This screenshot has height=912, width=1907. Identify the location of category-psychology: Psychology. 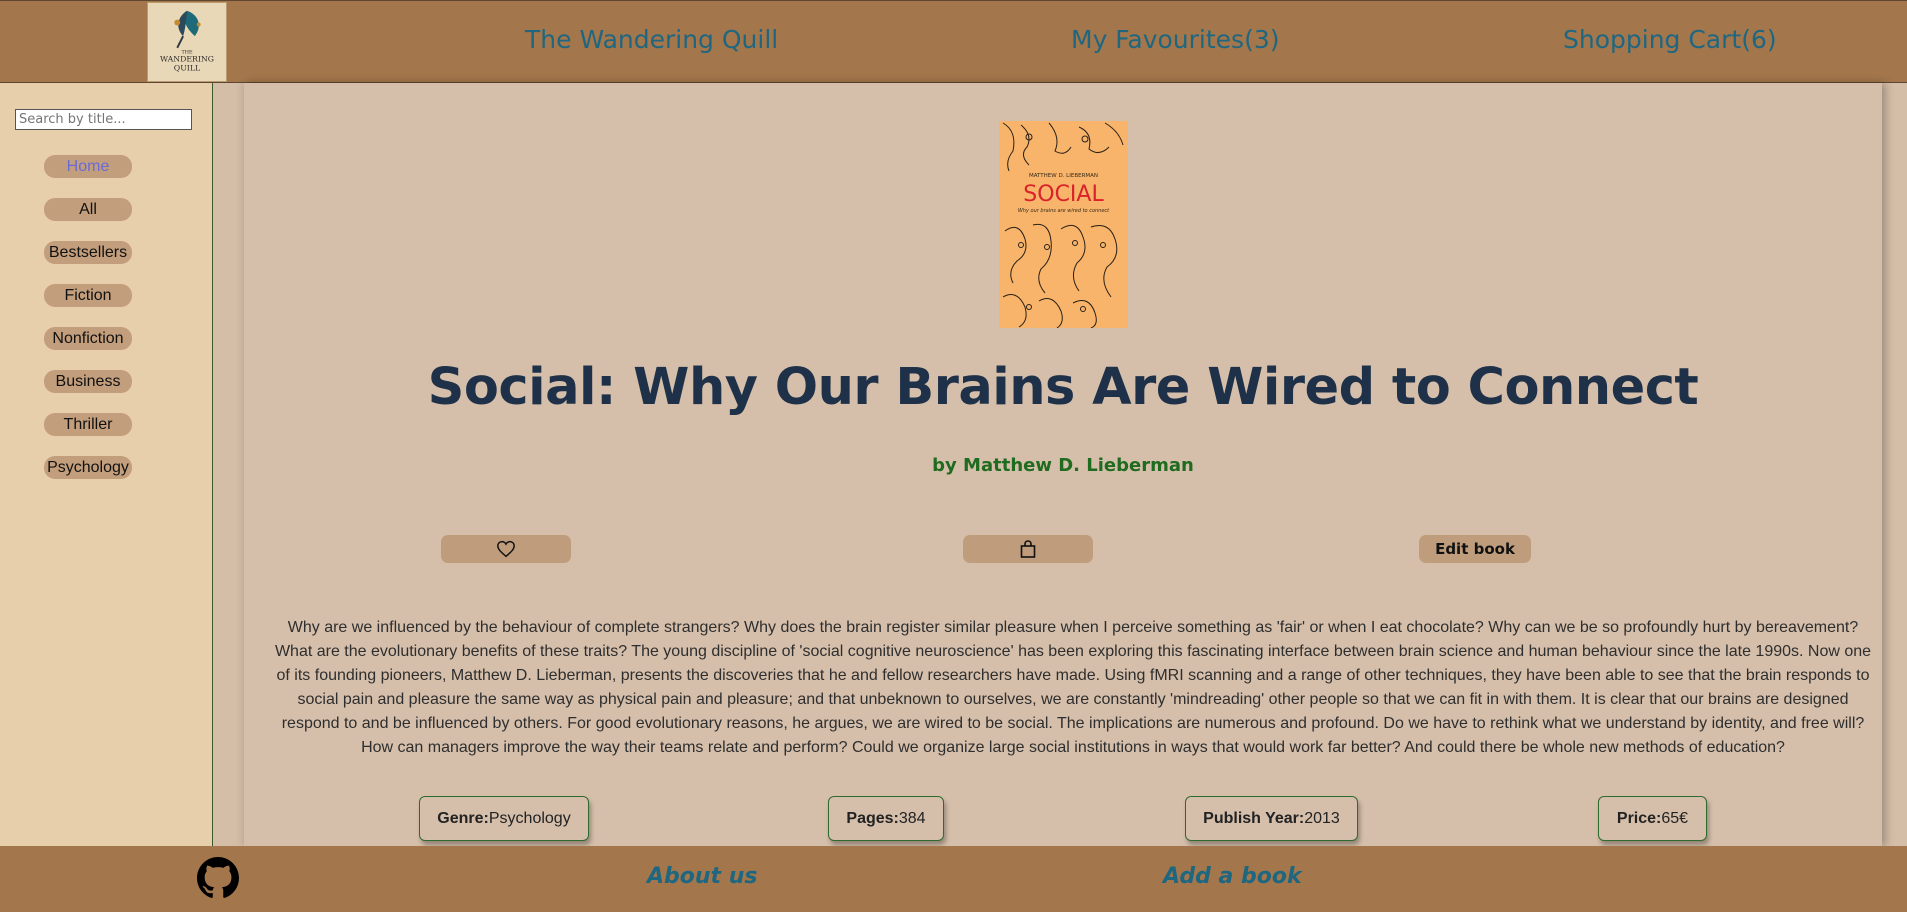
(88, 467).